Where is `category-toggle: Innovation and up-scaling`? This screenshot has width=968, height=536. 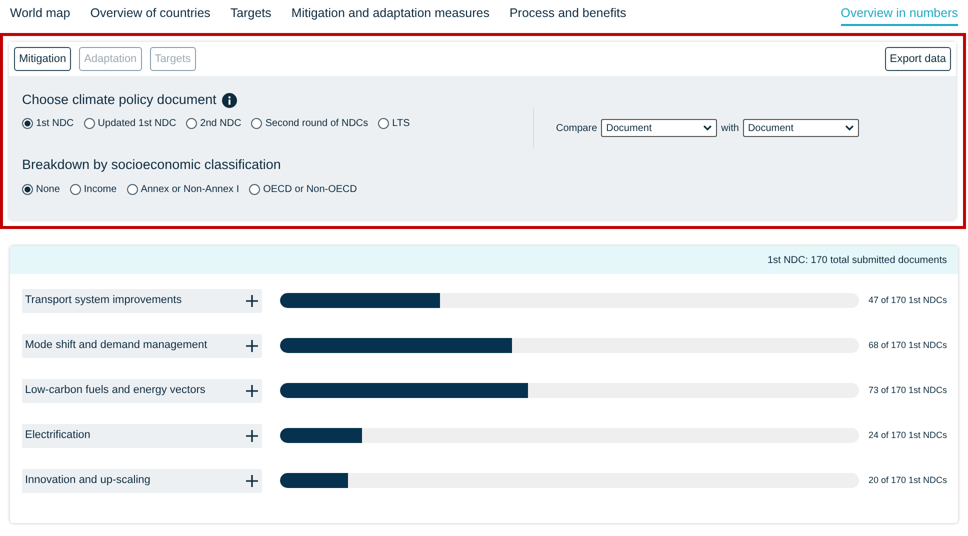 category-toggle: Innovation and up-scaling is located at coordinates (142, 480).